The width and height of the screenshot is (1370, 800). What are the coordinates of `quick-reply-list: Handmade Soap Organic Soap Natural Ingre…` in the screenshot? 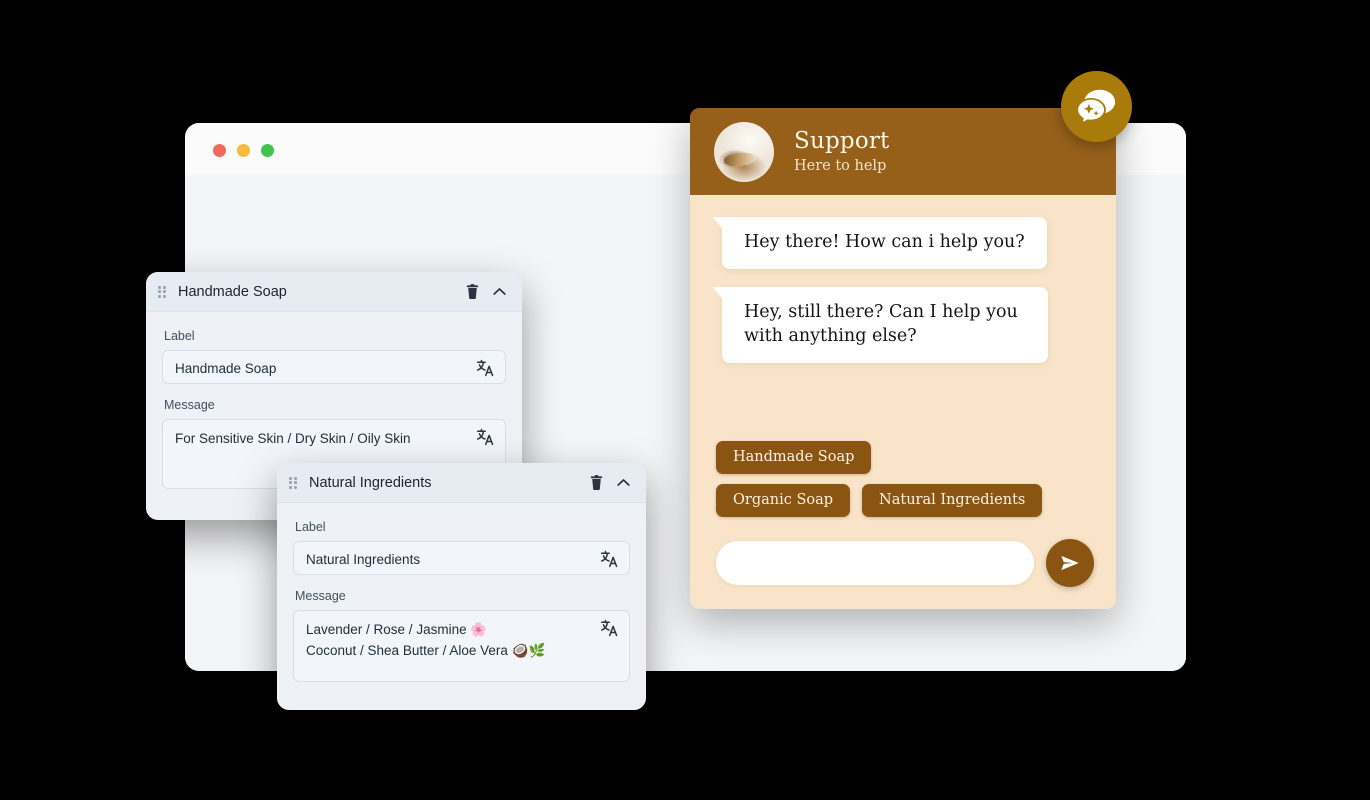 It's located at (901, 479).